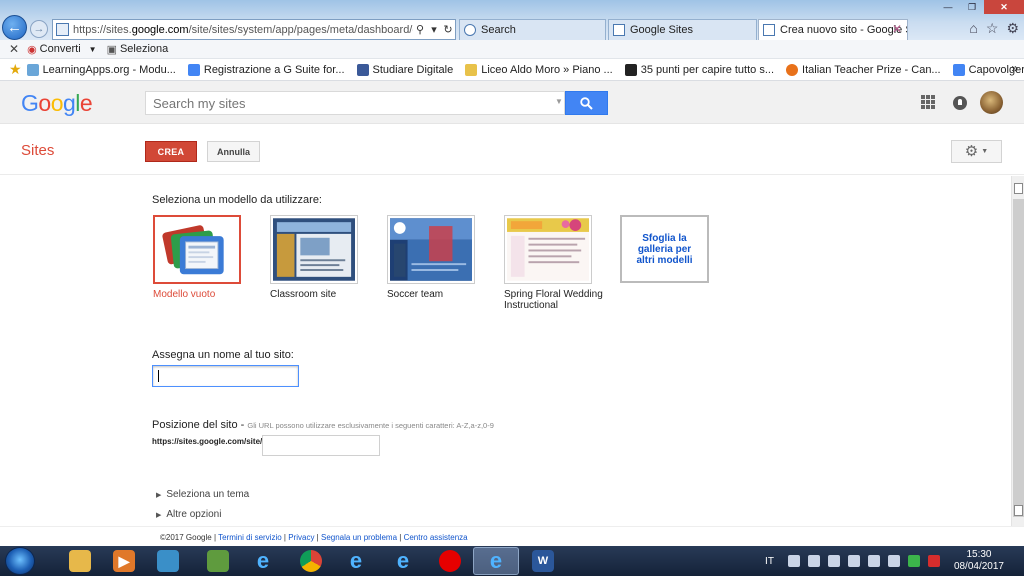  What do you see at coordinates (39, 29) in the screenshot?
I see `forward-button: →` at bounding box center [39, 29].